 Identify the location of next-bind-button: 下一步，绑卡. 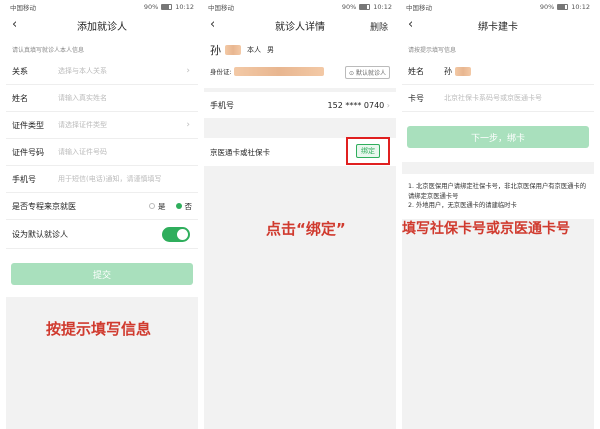
(498, 137).